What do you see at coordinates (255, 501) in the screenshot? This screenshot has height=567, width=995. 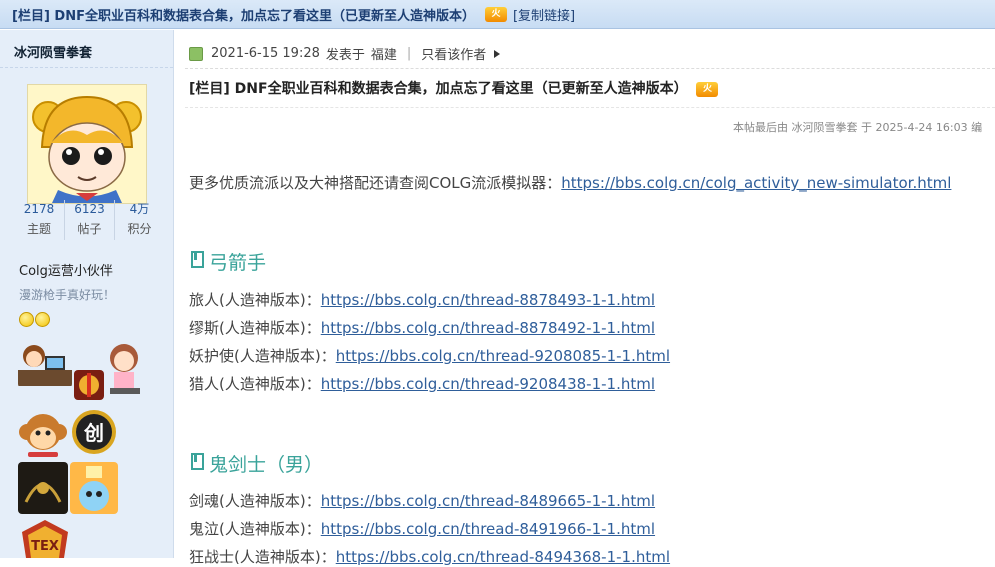 I see `item-label: 剑魂(人造神版本)：` at bounding box center [255, 501].